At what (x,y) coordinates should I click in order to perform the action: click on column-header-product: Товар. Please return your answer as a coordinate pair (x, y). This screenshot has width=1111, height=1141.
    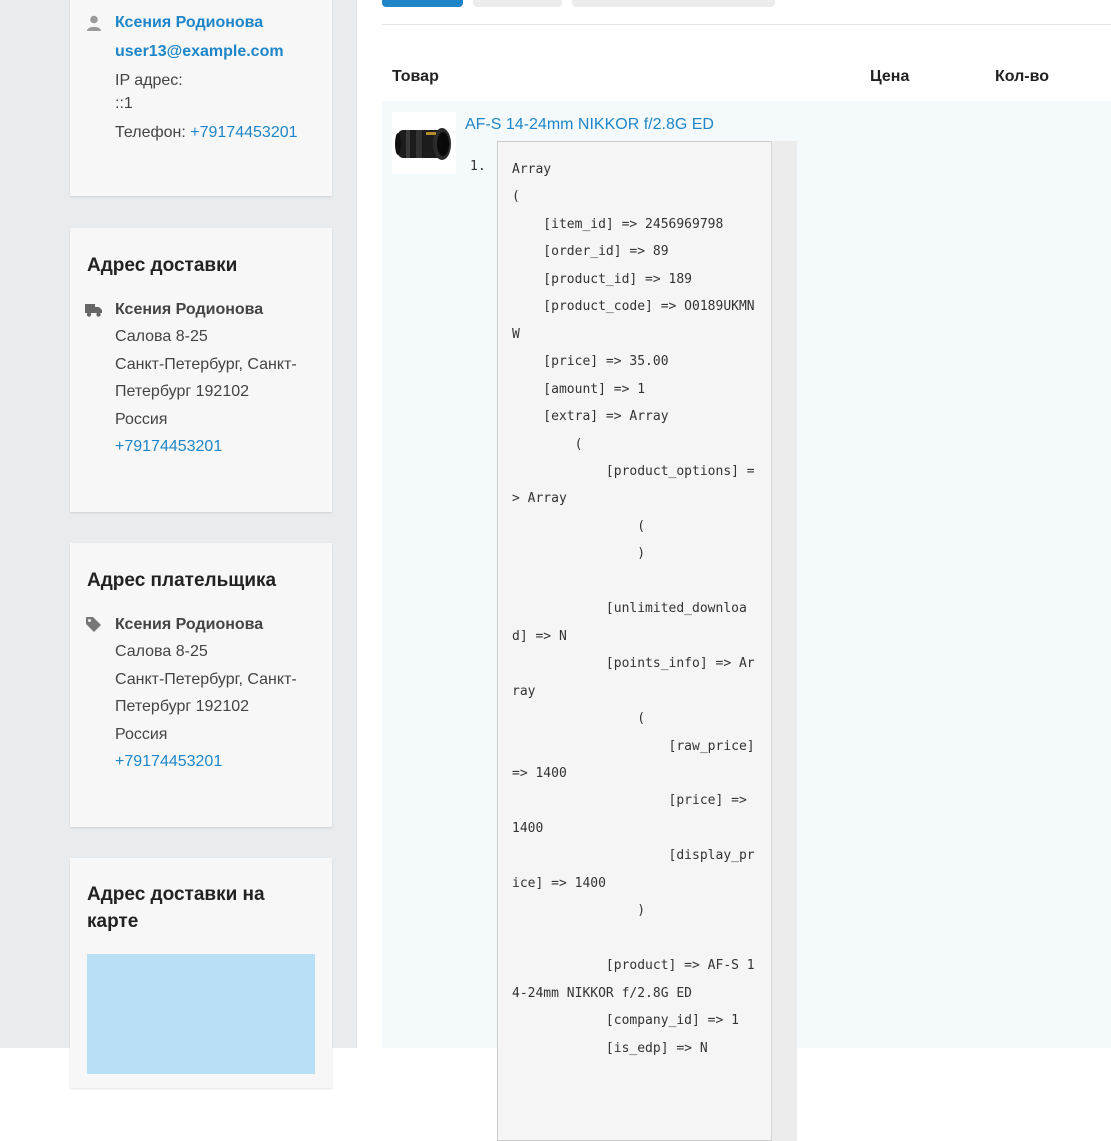
    Looking at the image, I should click on (415, 77).